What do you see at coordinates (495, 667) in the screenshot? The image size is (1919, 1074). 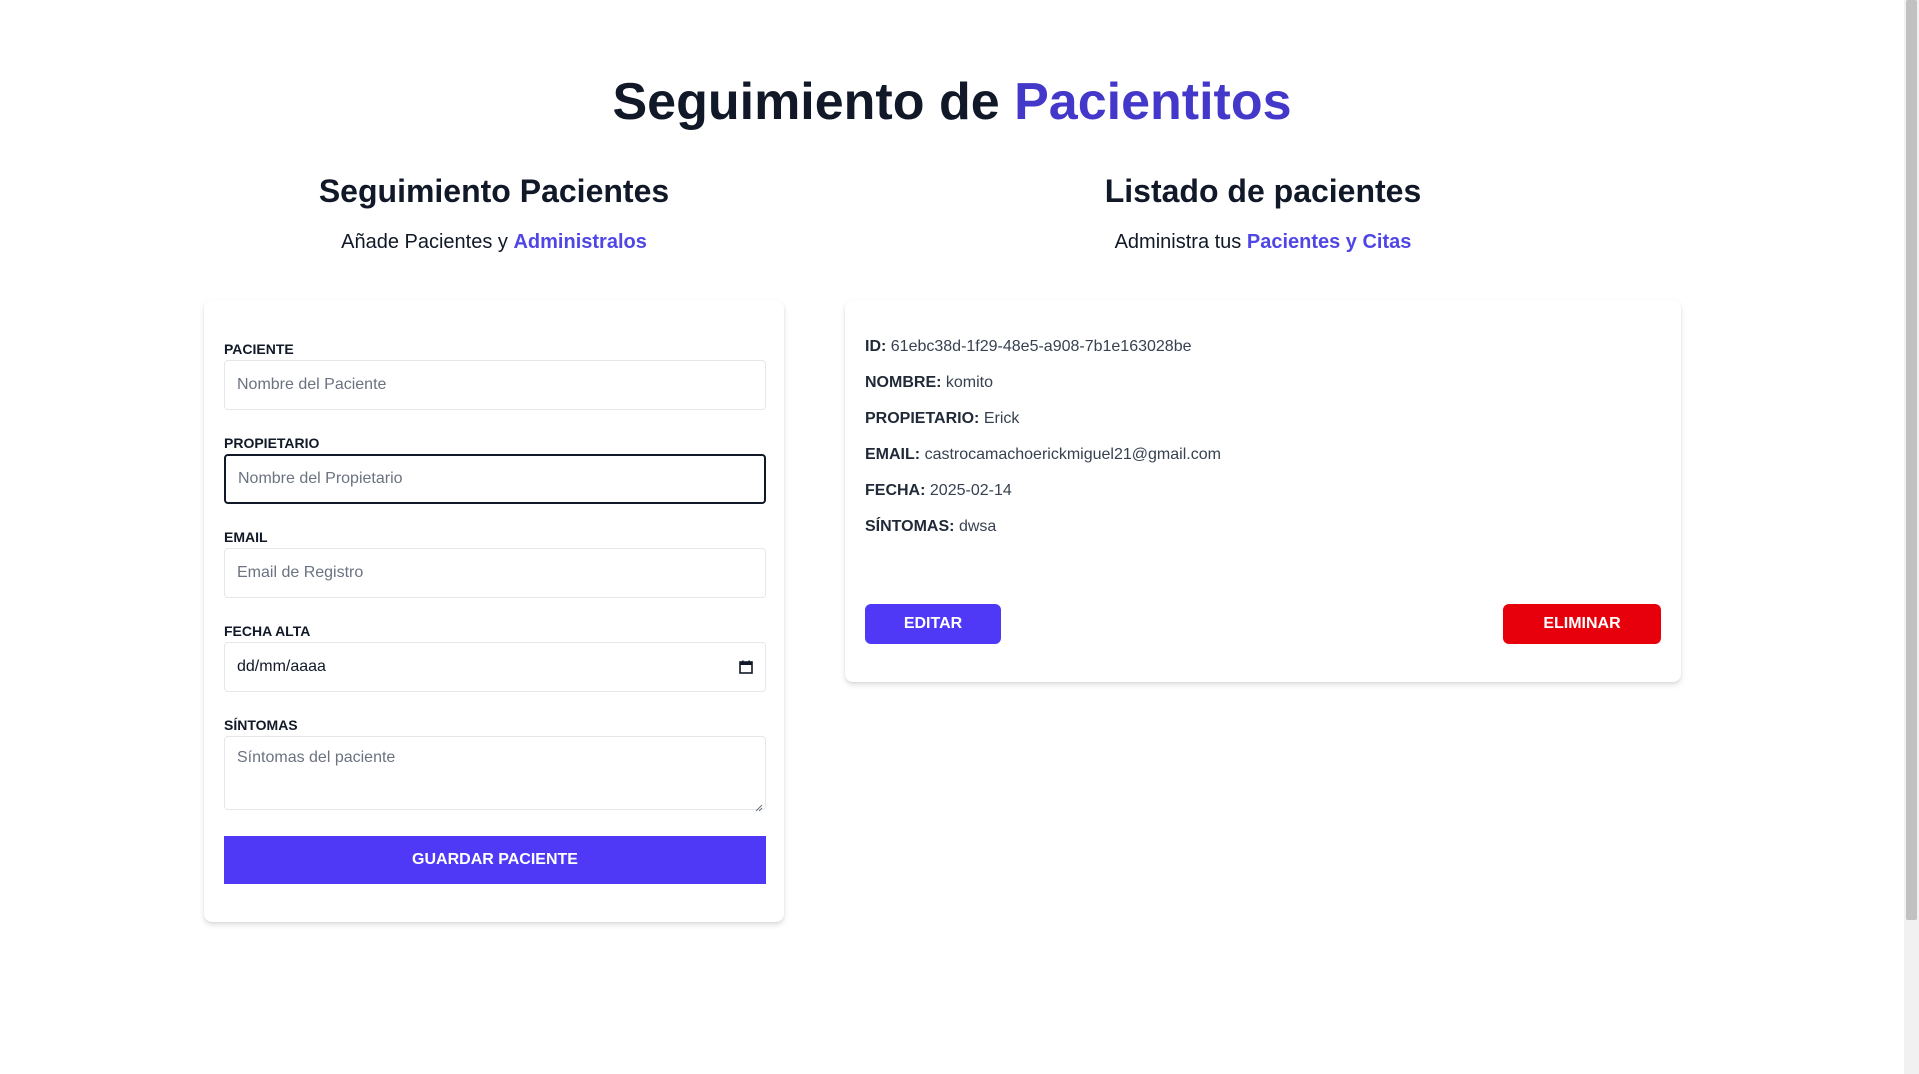 I see `discharge-date-input: dd/mm/aaaa` at bounding box center [495, 667].